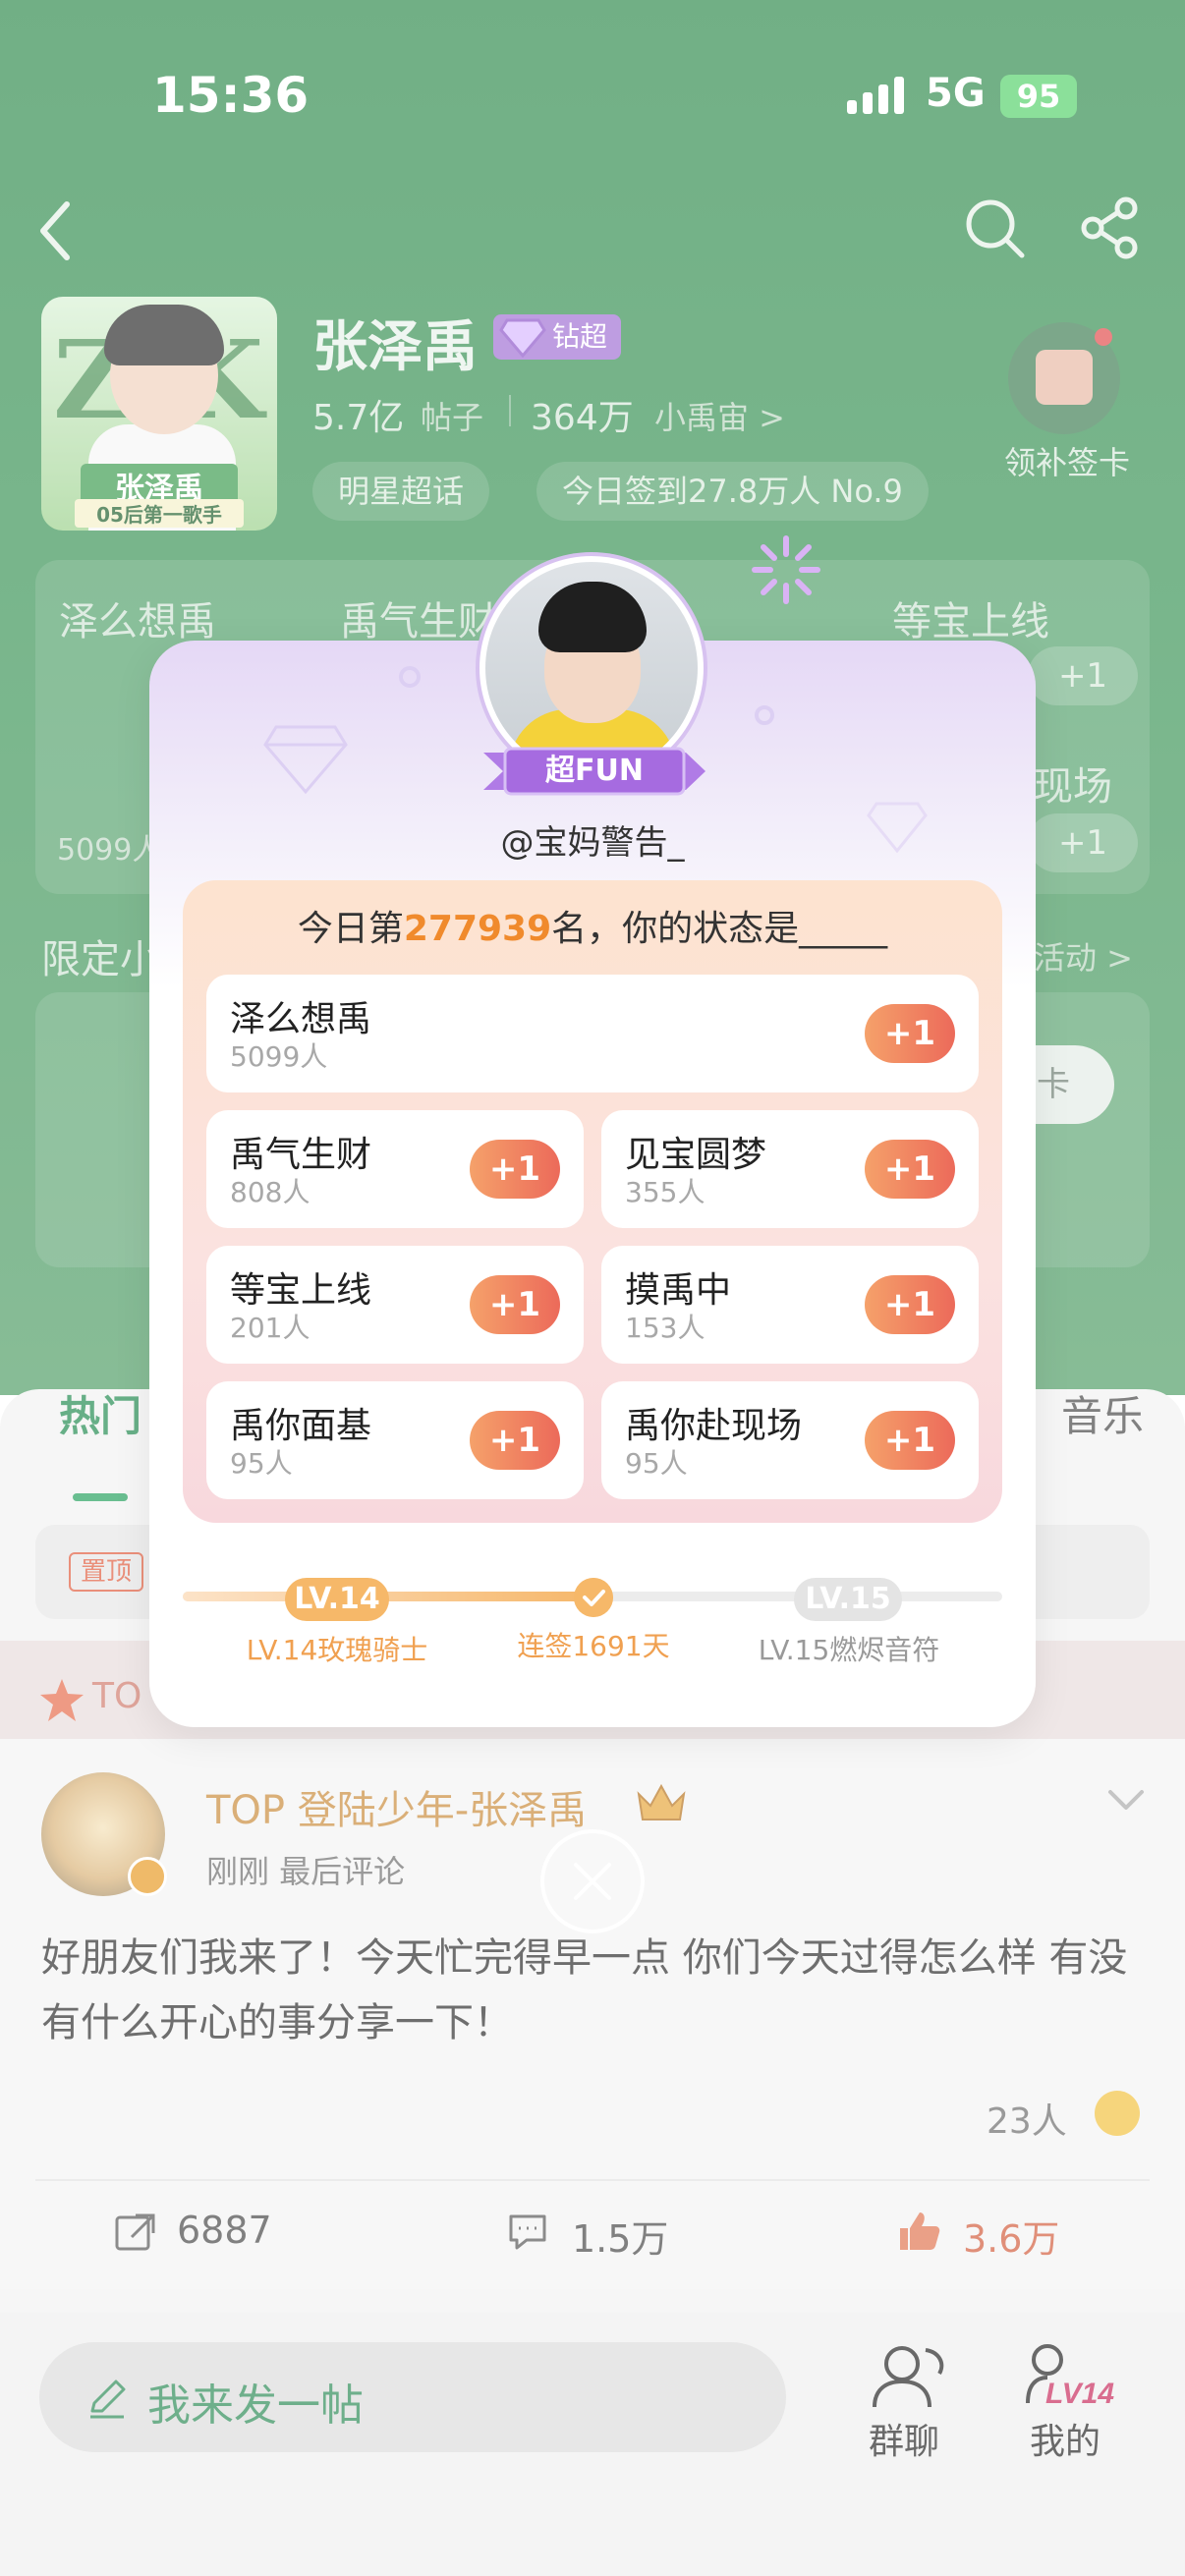  Describe the element at coordinates (665, 1192) in the screenshot. I see `status-option-count: 355人` at that location.